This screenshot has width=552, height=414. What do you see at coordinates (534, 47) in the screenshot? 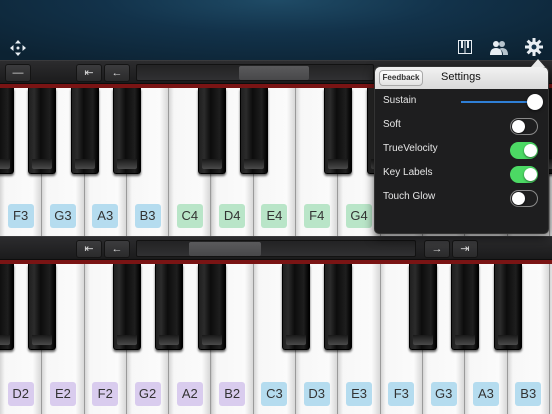
I see `gear-icon` at bounding box center [534, 47].